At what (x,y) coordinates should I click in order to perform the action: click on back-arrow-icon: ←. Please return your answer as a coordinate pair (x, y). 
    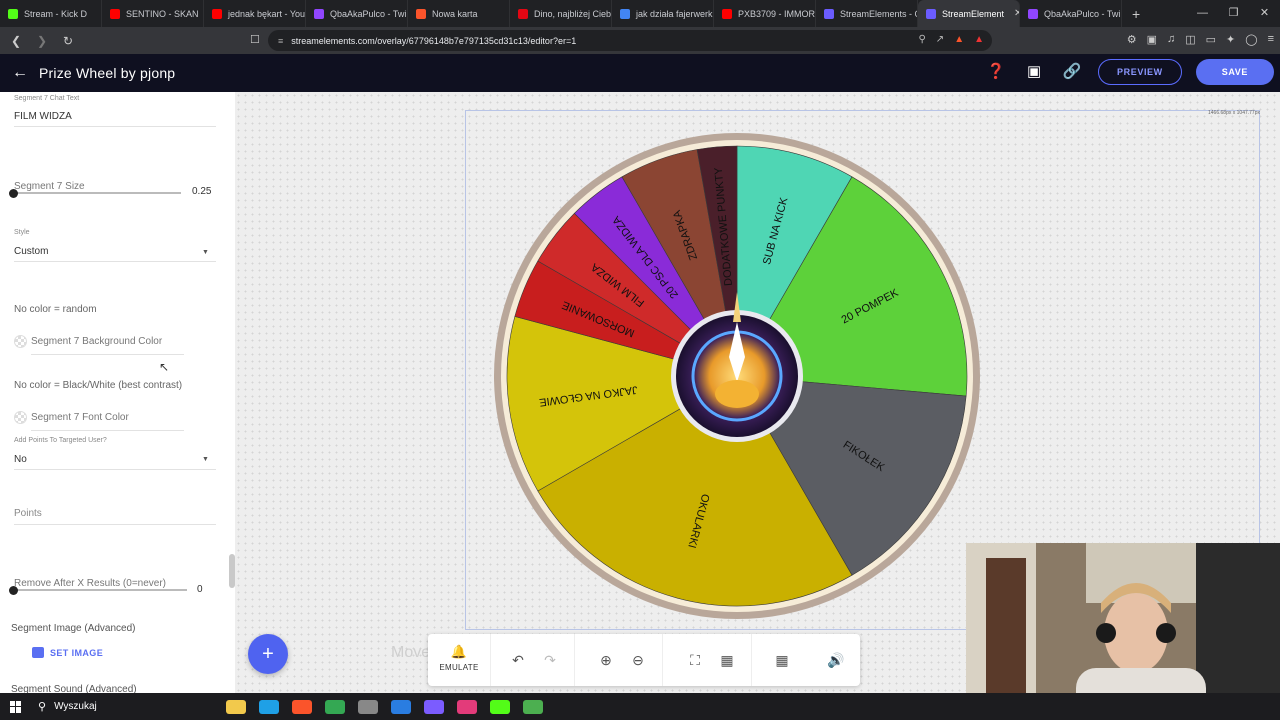
    Looking at the image, I should click on (22, 73).